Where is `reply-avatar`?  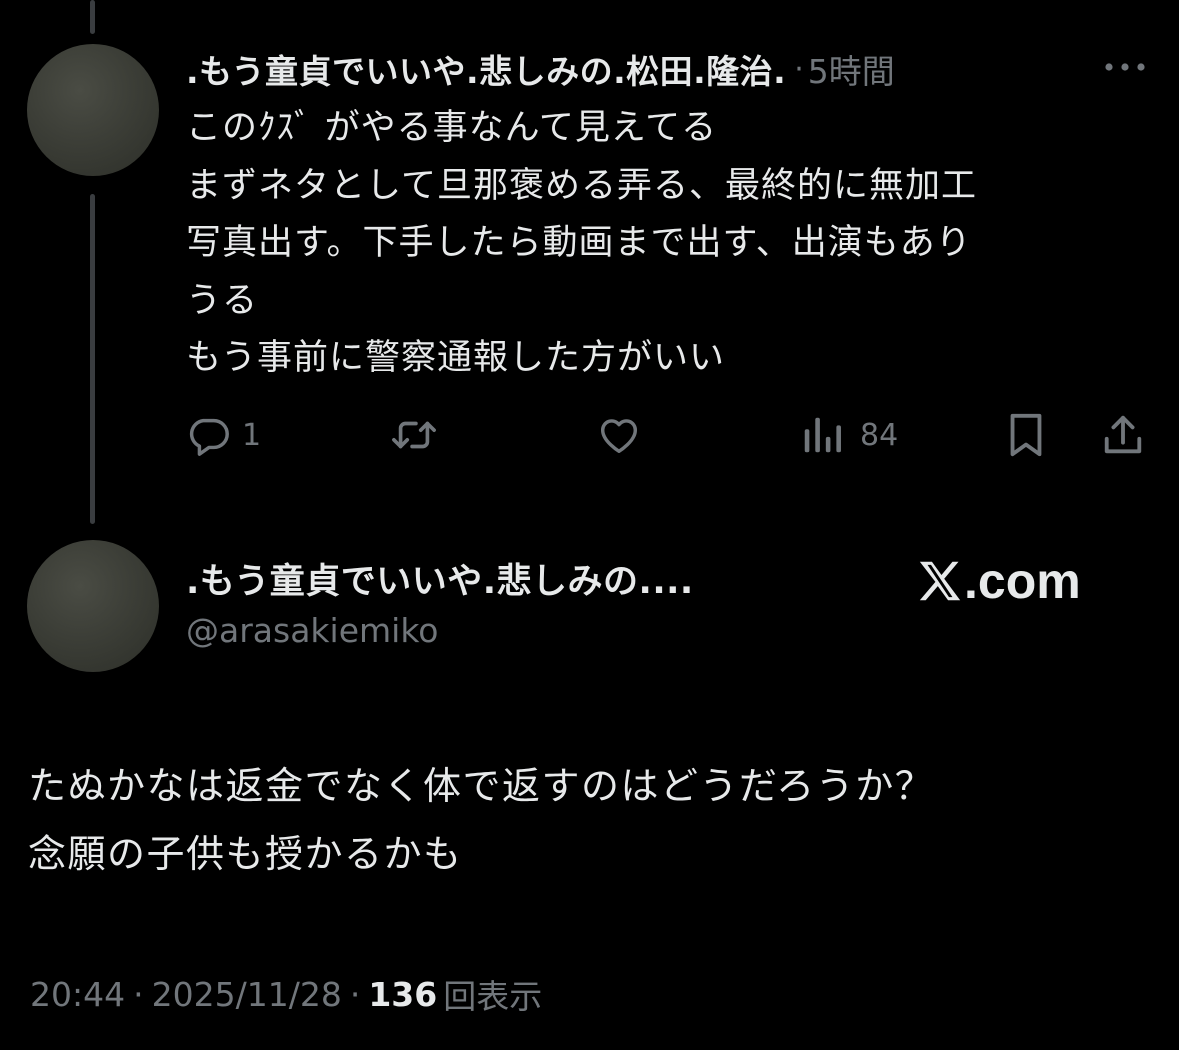
reply-avatar is located at coordinates (93, 110).